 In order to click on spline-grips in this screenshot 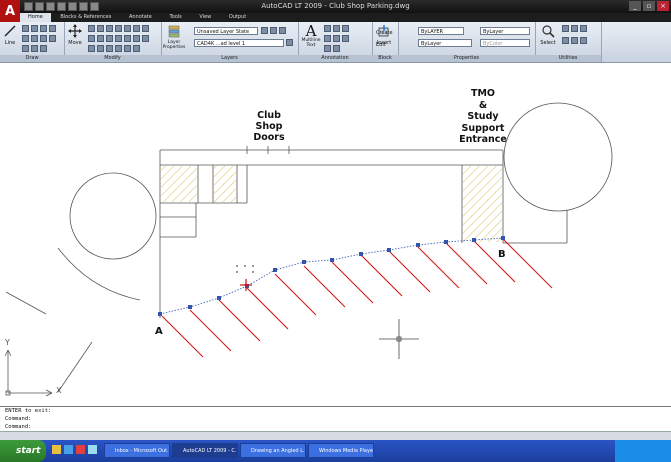, I will do `click(331, 276)`.